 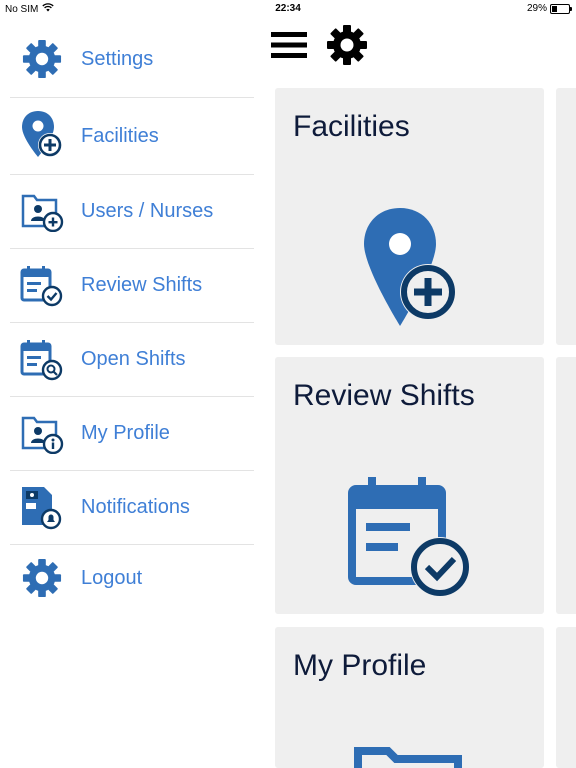 What do you see at coordinates (409, 756) in the screenshot?
I see `profile-folder-icon` at bounding box center [409, 756].